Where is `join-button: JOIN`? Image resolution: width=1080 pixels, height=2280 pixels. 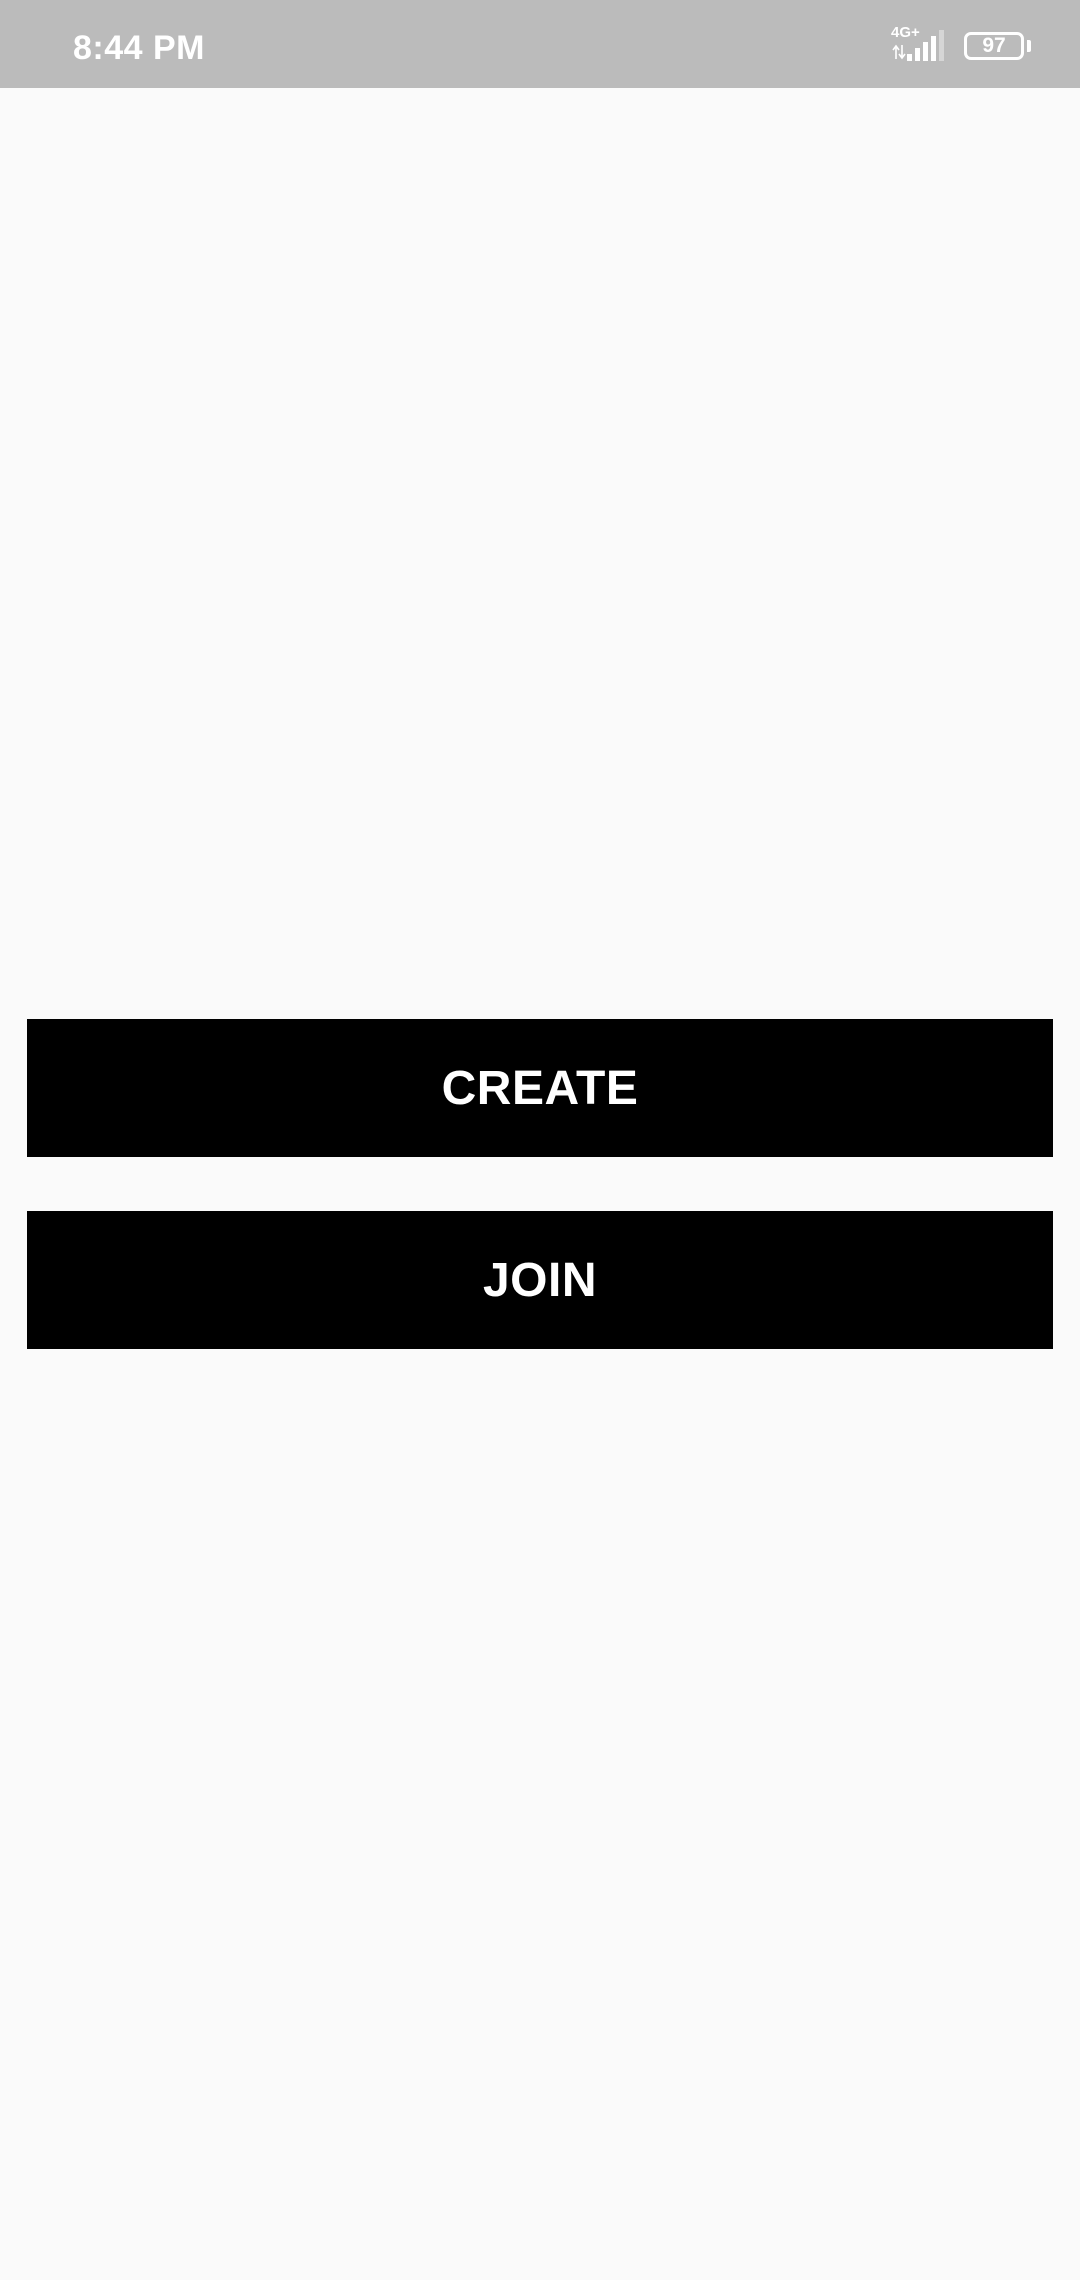
join-button: JOIN is located at coordinates (540, 1280).